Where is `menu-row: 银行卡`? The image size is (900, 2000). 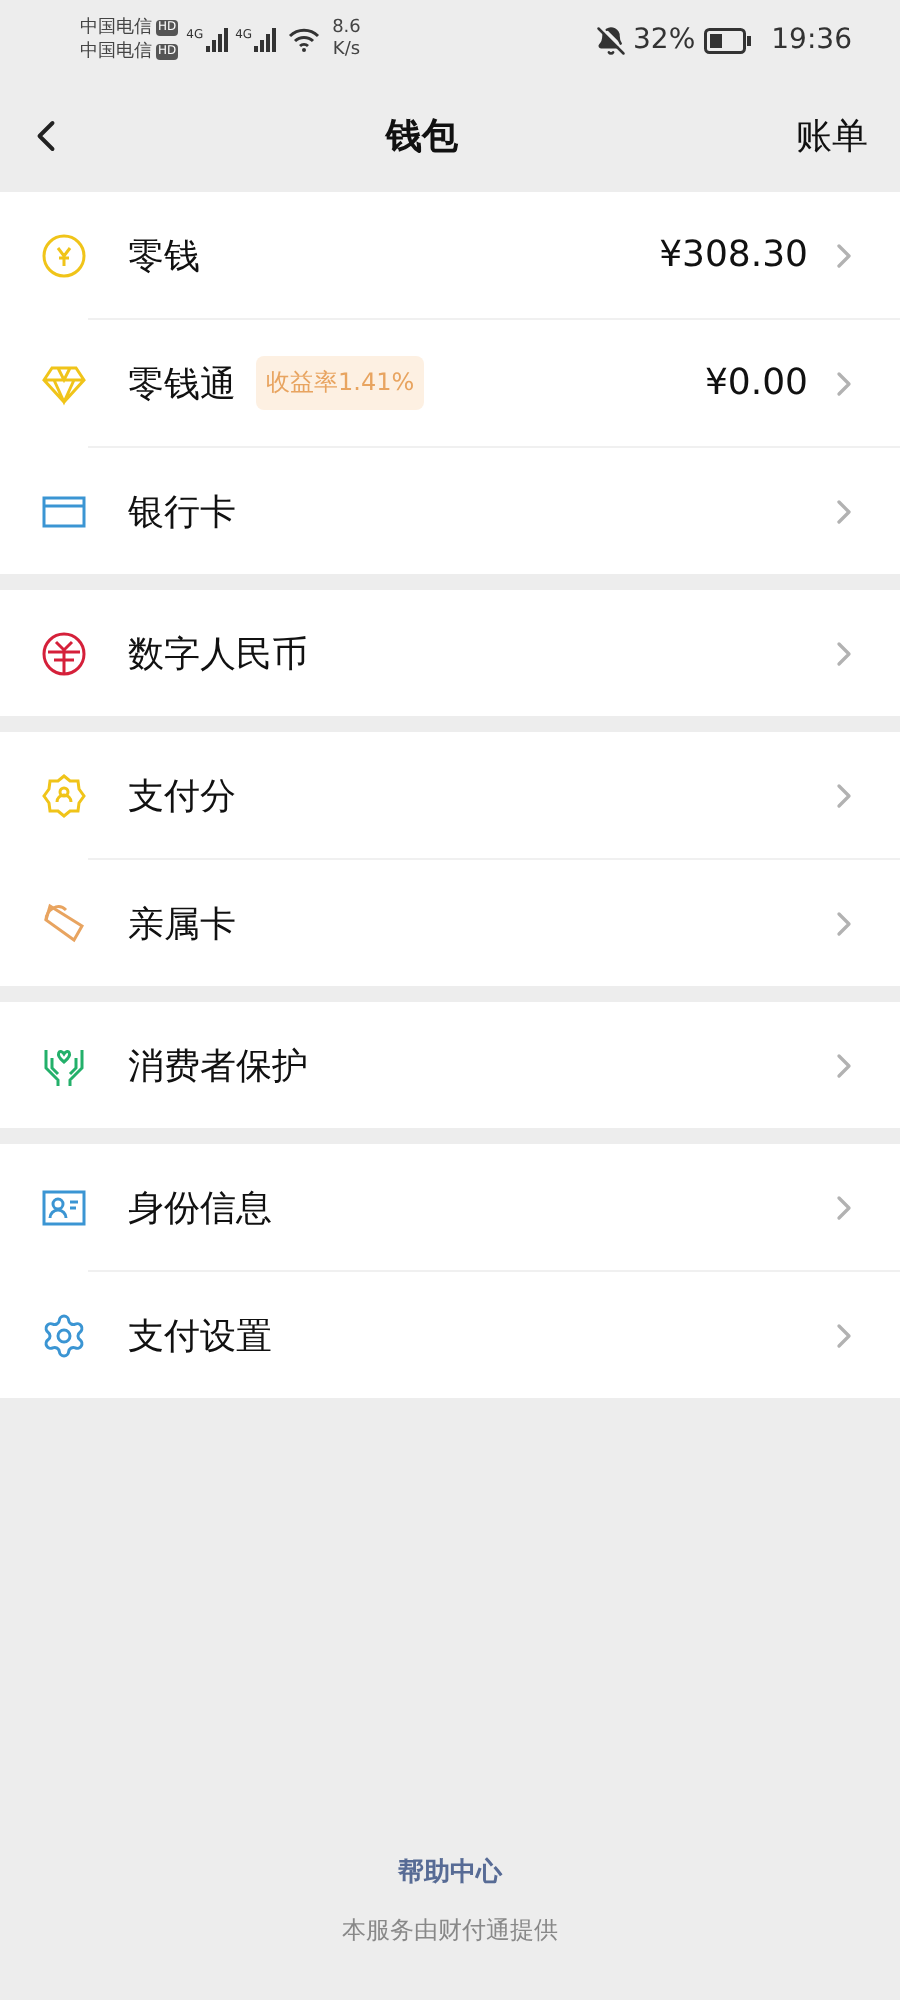
menu-row: 银行卡 is located at coordinates (494, 510).